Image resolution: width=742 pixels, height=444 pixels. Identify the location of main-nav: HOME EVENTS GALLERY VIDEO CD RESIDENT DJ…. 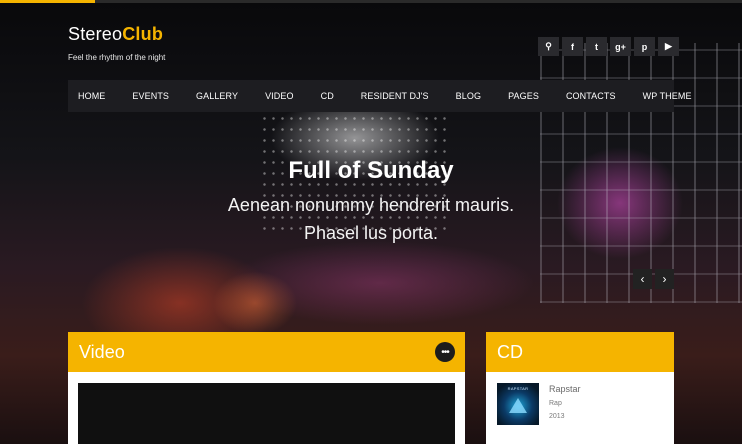
(379, 96).